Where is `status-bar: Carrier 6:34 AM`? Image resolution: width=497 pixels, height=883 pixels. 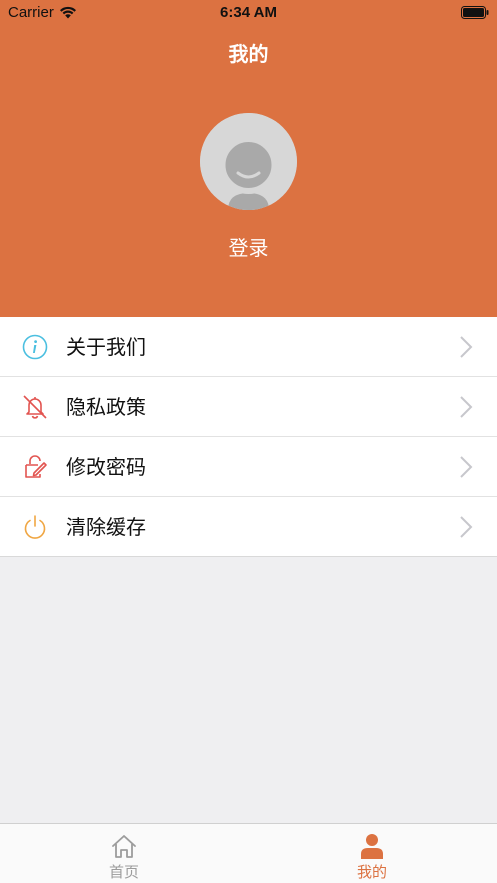 status-bar: Carrier 6:34 AM is located at coordinates (248, 13).